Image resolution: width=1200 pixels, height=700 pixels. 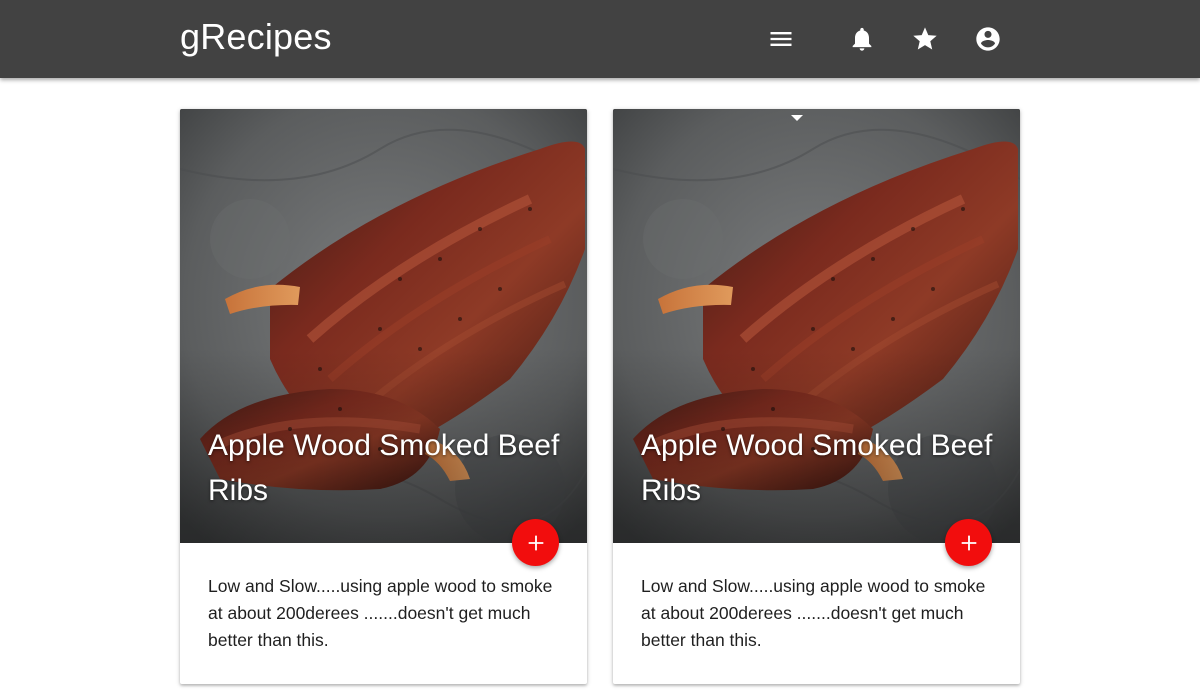 What do you see at coordinates (988, 39) in the screenshot?
I see `account-icon` at bounding box center [988, 39].